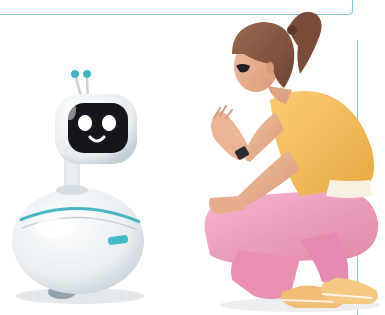  What do you see at coordinates (109, 123) in the screenshot?
I see `robot-eye-right` at bounding box center [109, 123].